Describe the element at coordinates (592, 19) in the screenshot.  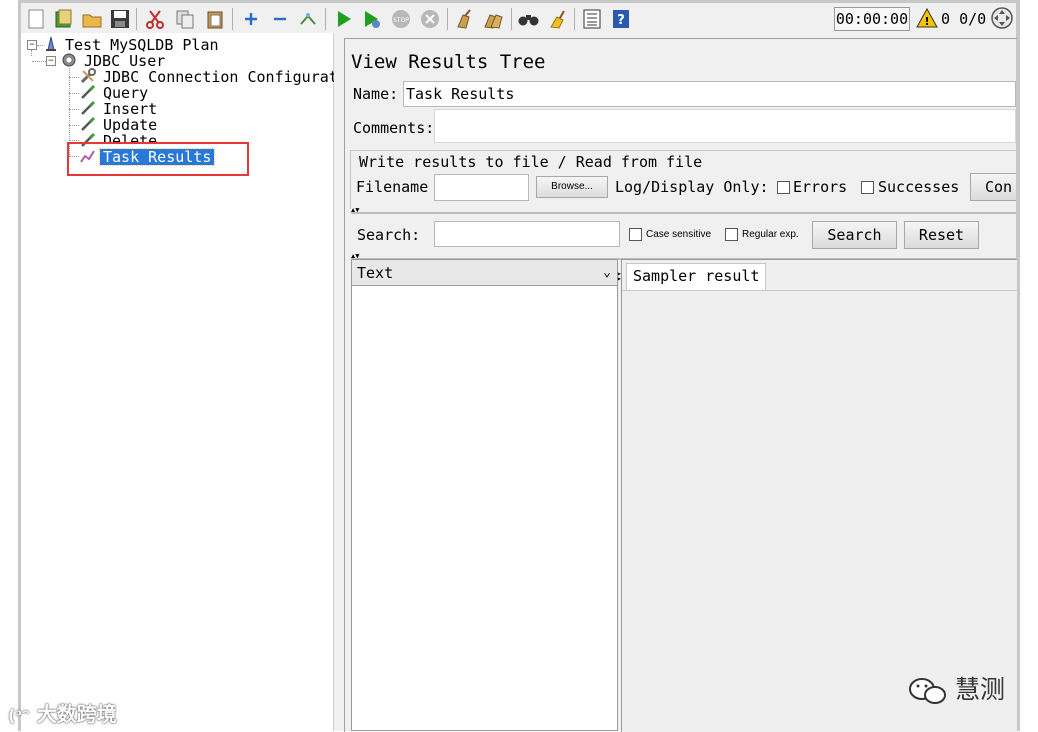
I see `function-helper-icon` at that location.